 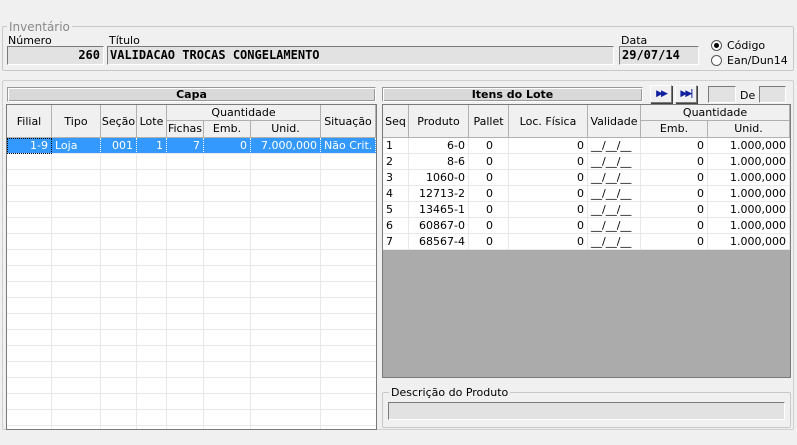 I want to click on itens-cell-produto: 6-0, so click(x=439, y=146).